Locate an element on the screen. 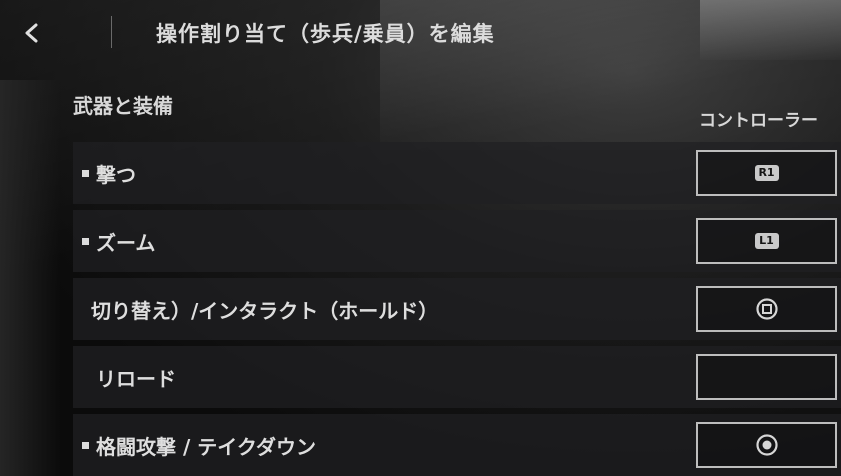  row-label: リロード is located at coordinates (136, 379).